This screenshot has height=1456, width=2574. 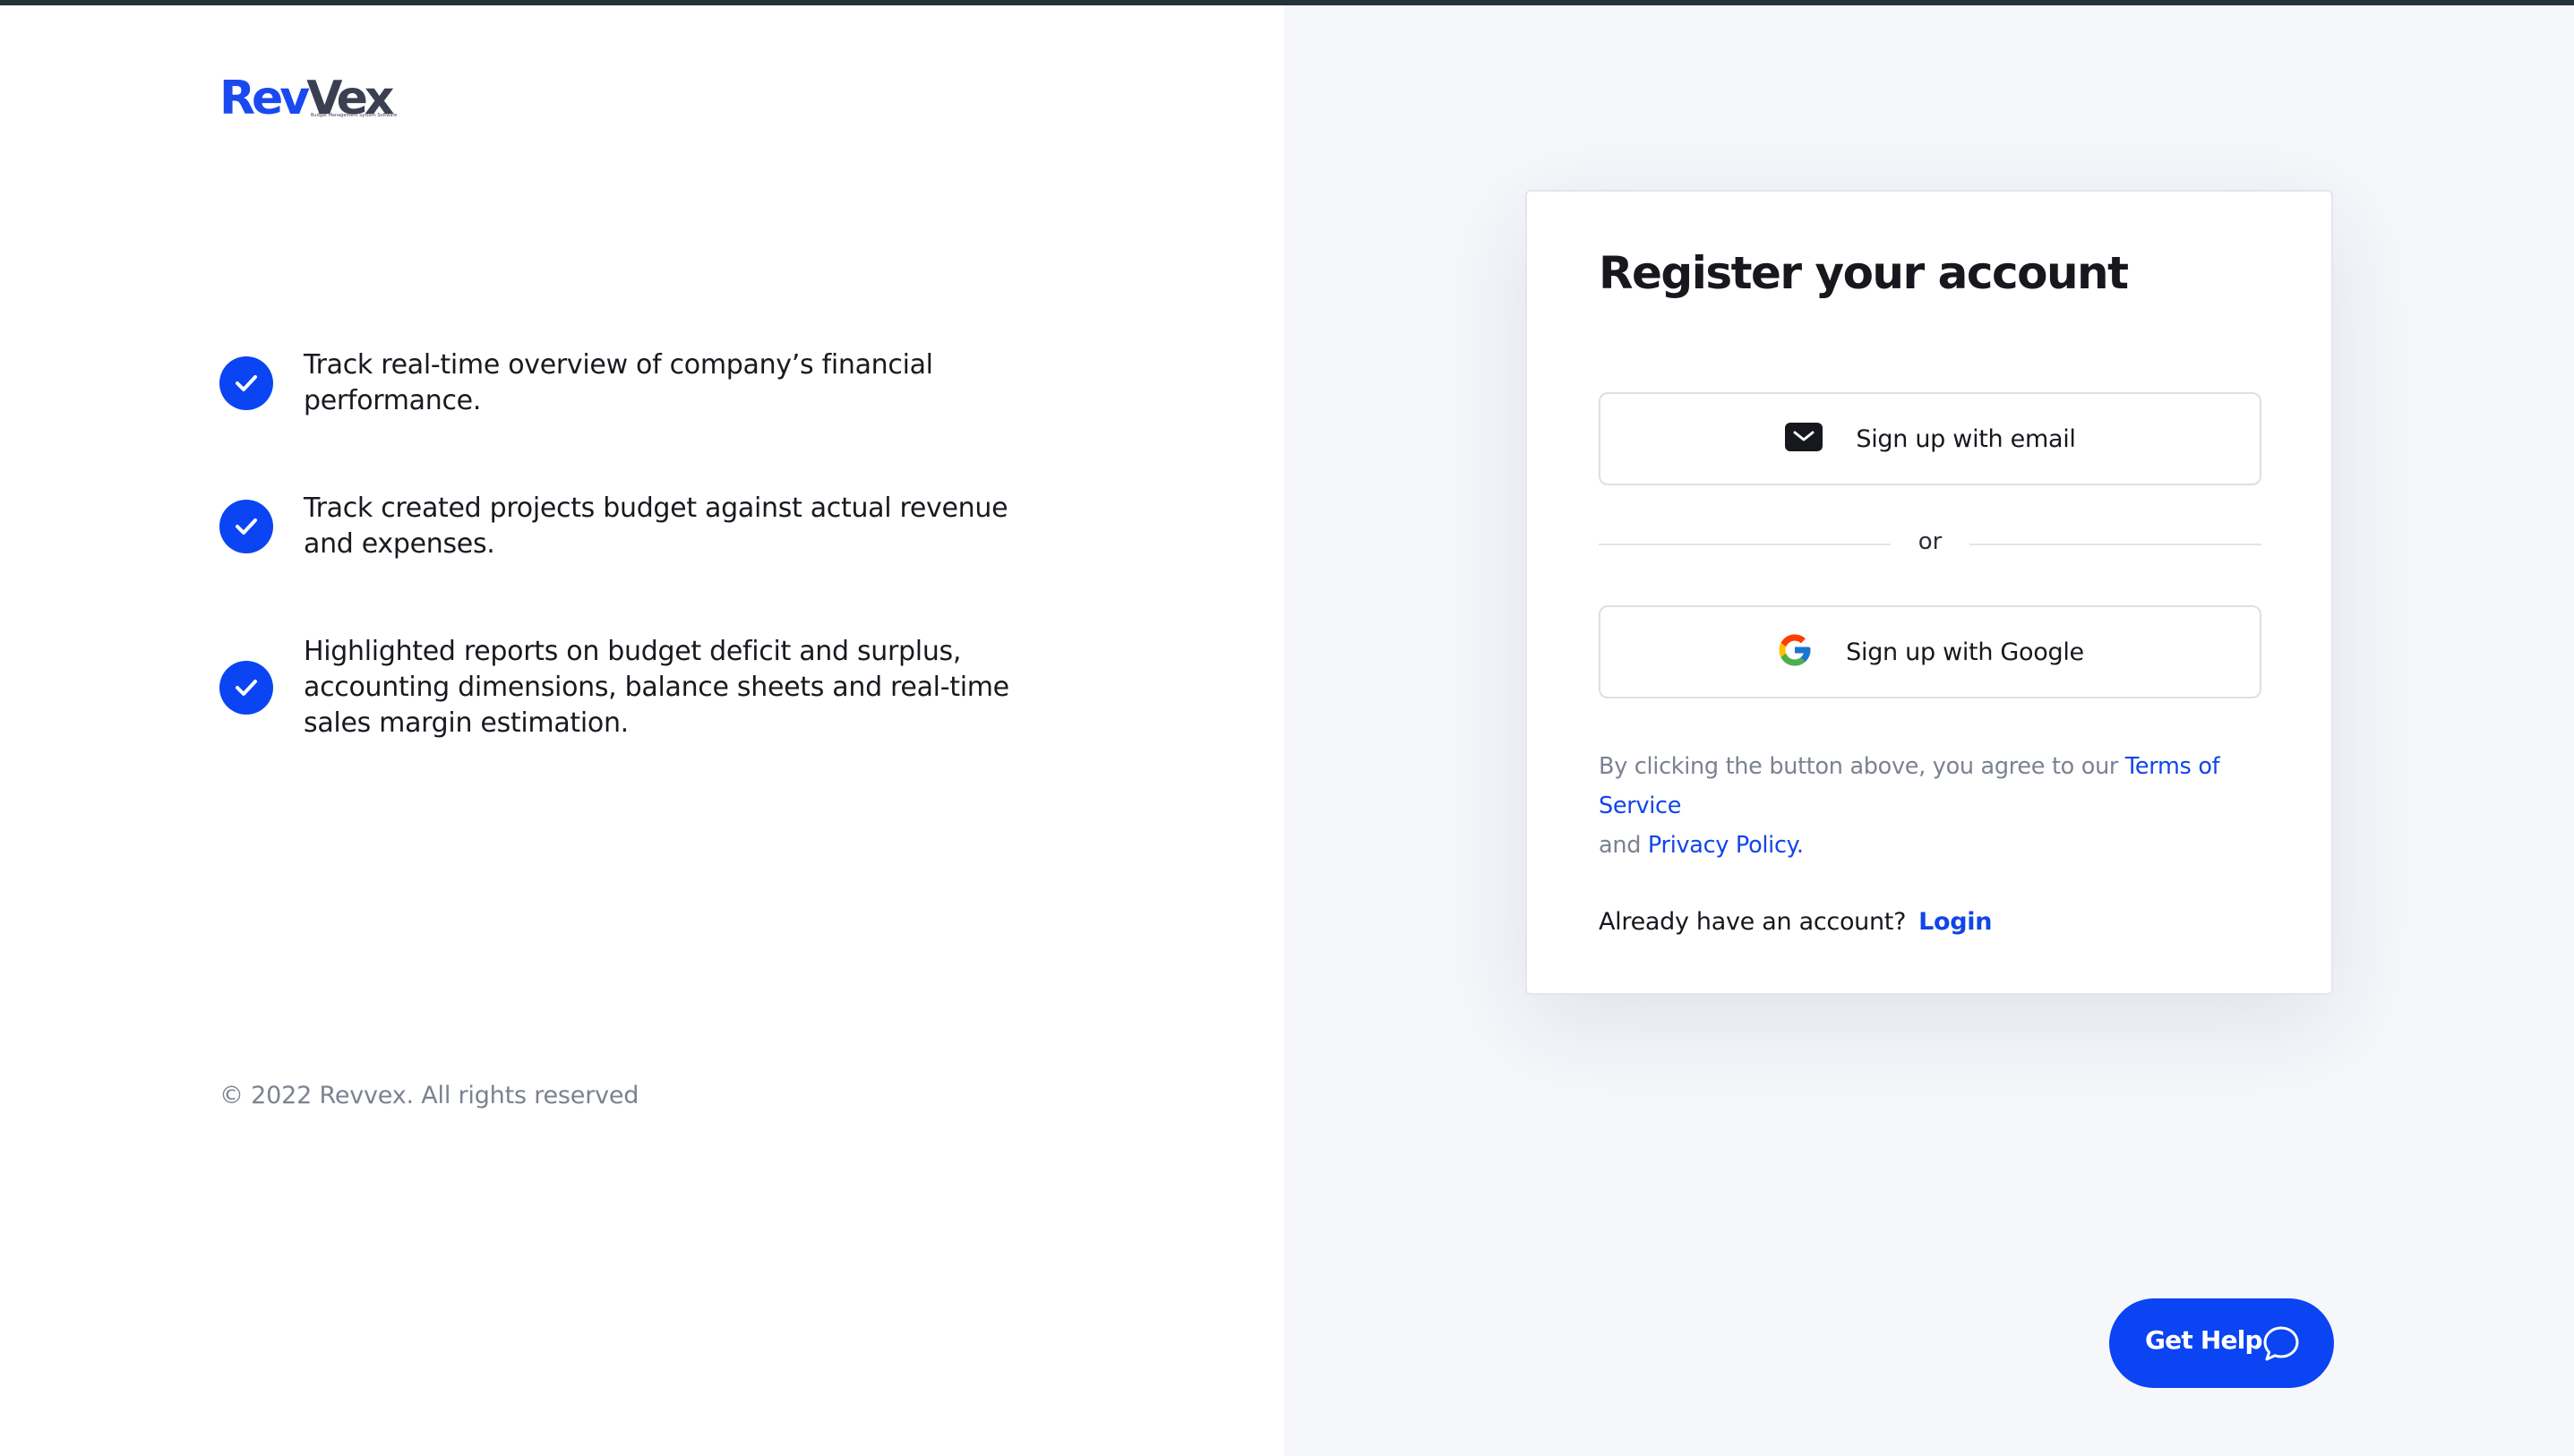 I want to click on login-prompt: Already have an account?, so click(x=1753, y=922).